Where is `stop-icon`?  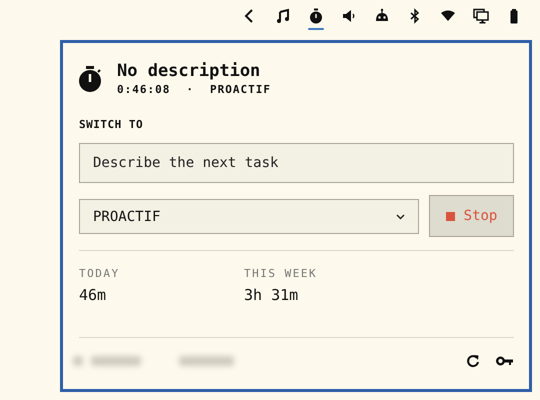
stop-icon is located at coordinates (450, 216).